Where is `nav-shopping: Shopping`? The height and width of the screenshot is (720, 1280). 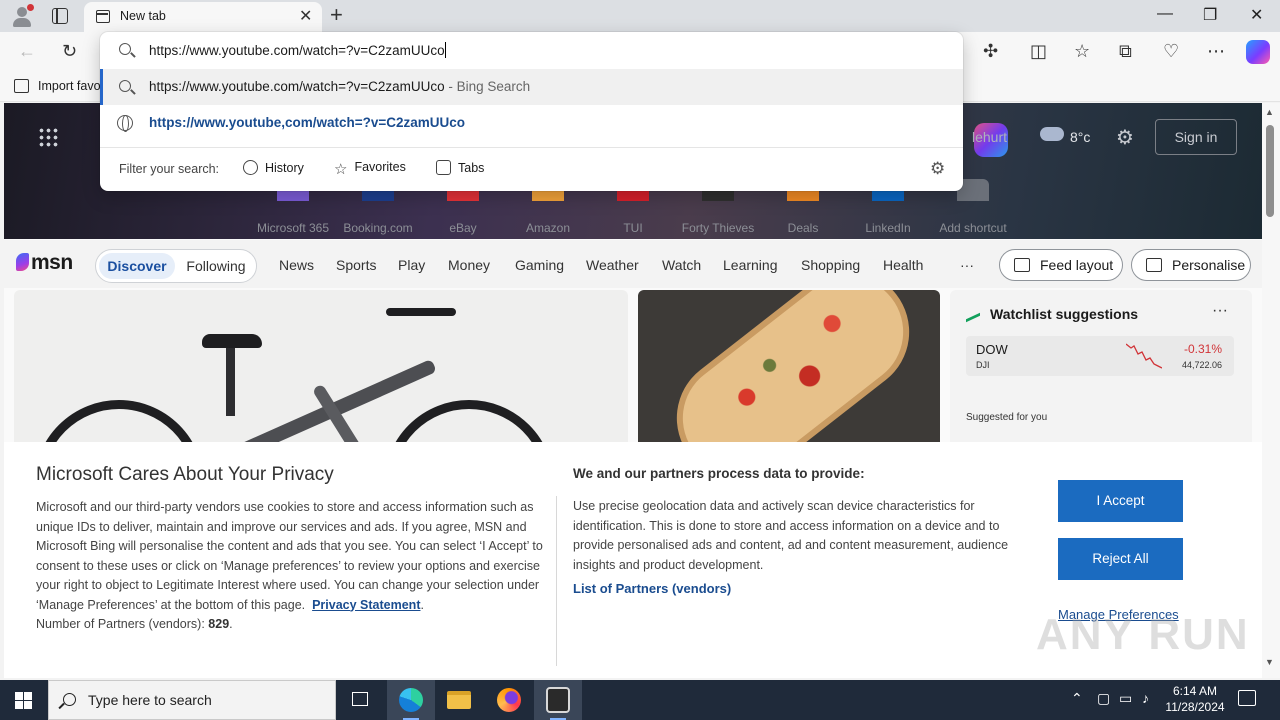 nav-shopping: Shopping is located at coordinates (830, 265).